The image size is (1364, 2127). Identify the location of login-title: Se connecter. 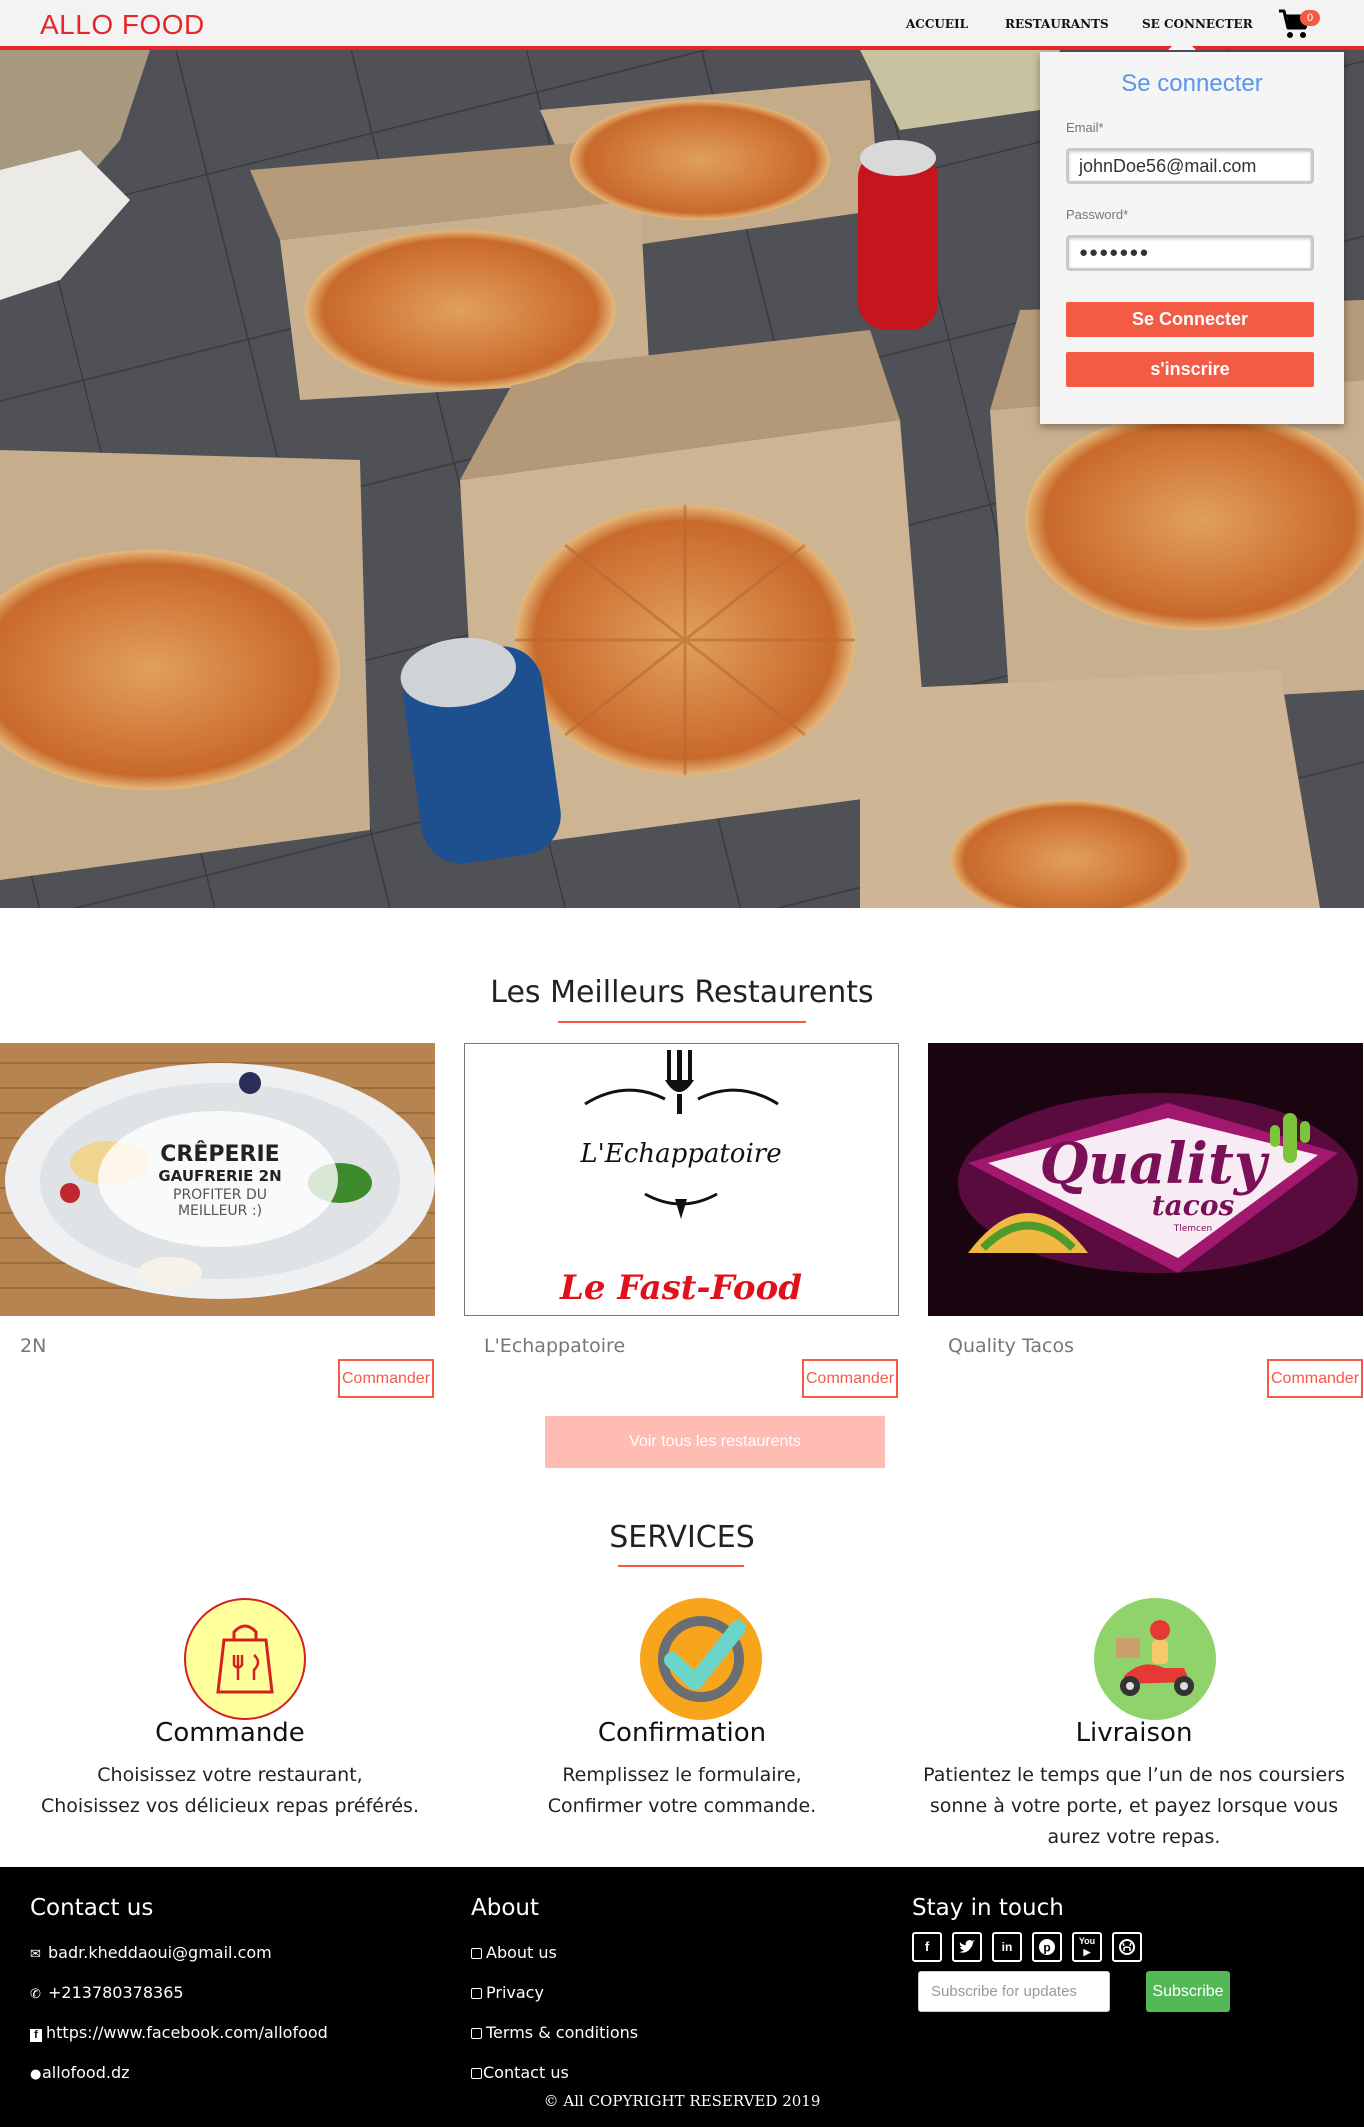
(1192, 83).